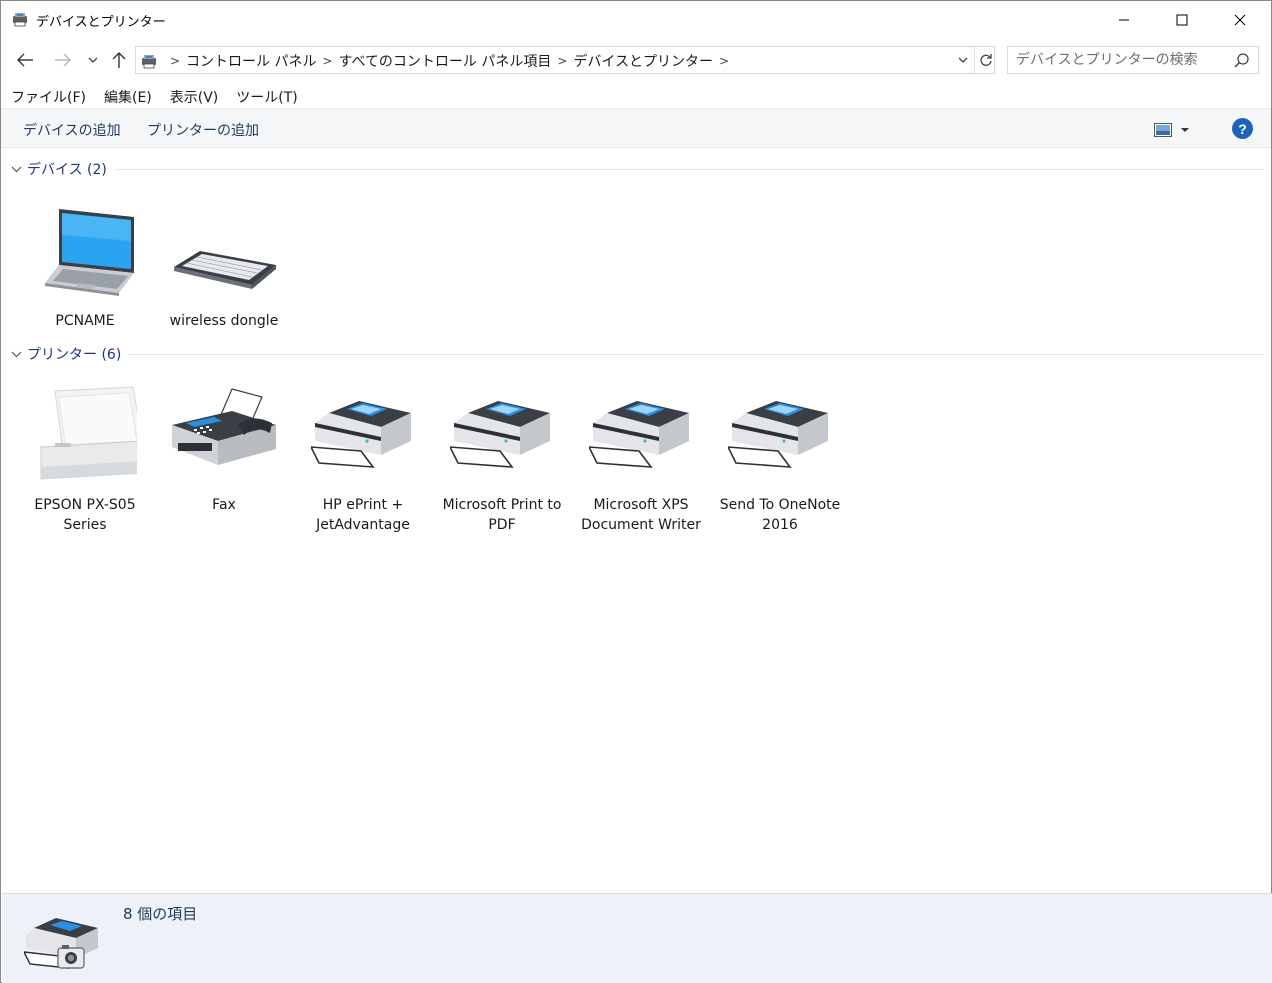  Describe the element at coordinates (74, 355) in the screenshot. I see `group-printers-label: プリンター (6)` at that location.